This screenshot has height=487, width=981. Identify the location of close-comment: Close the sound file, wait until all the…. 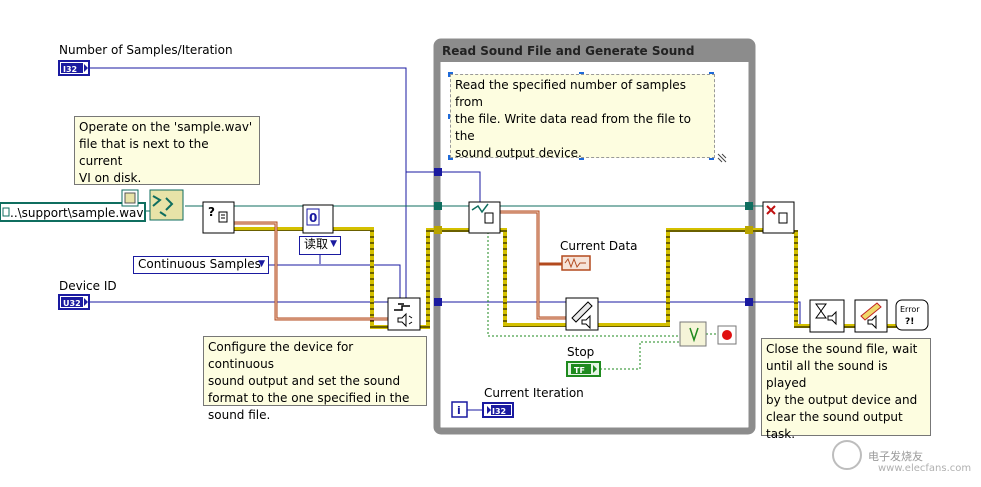
(846, 389).